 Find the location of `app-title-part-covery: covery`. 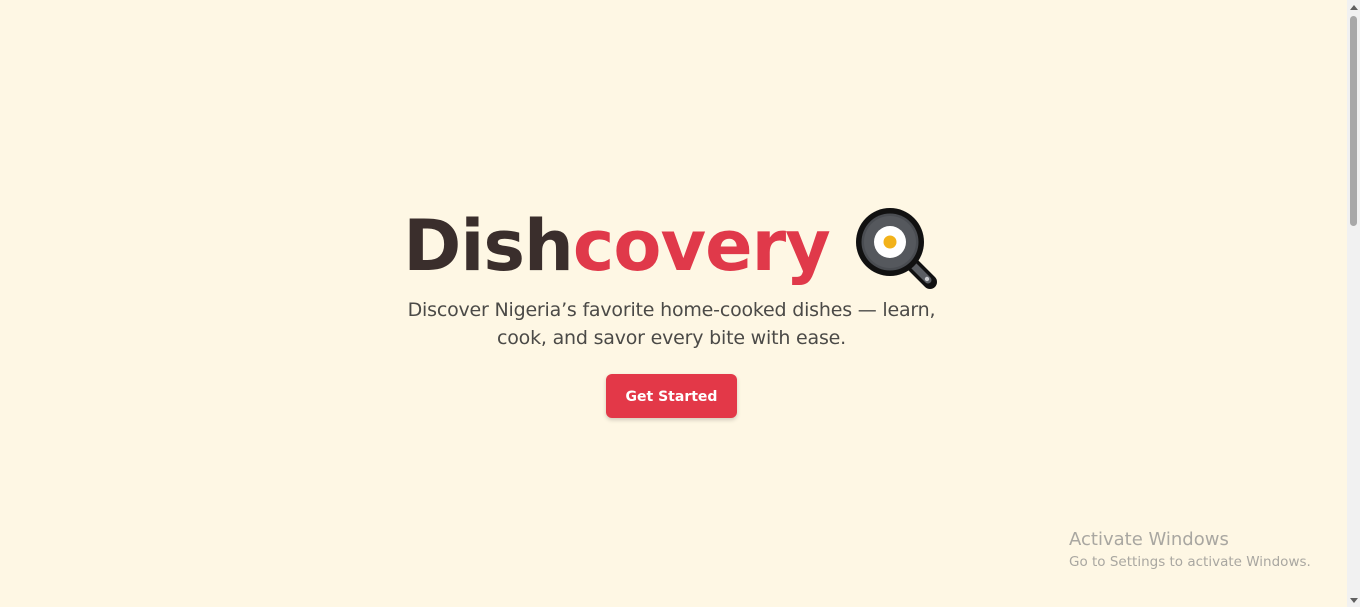

app-title-part-covery: covery is located at coordinates (701, 246).